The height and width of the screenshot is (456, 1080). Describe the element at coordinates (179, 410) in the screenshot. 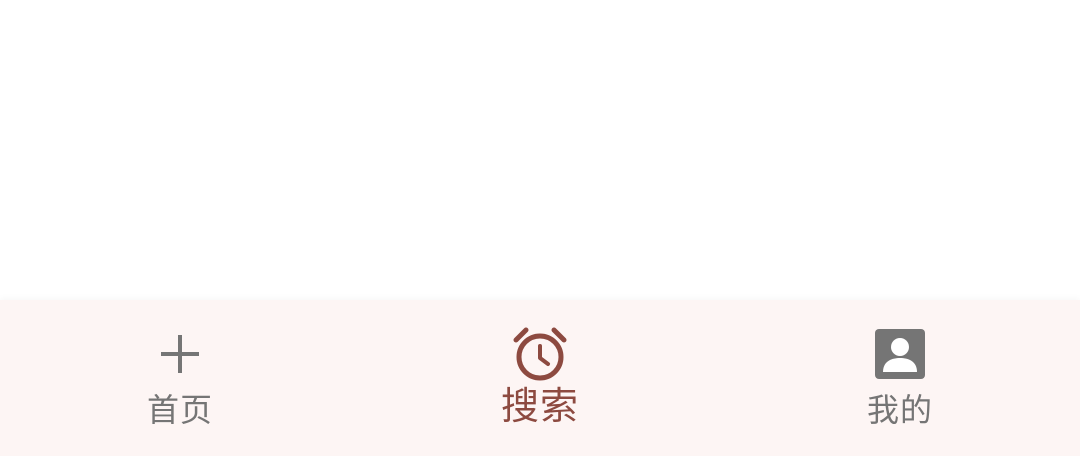

I see `nav-label-home: 首页` at that location.